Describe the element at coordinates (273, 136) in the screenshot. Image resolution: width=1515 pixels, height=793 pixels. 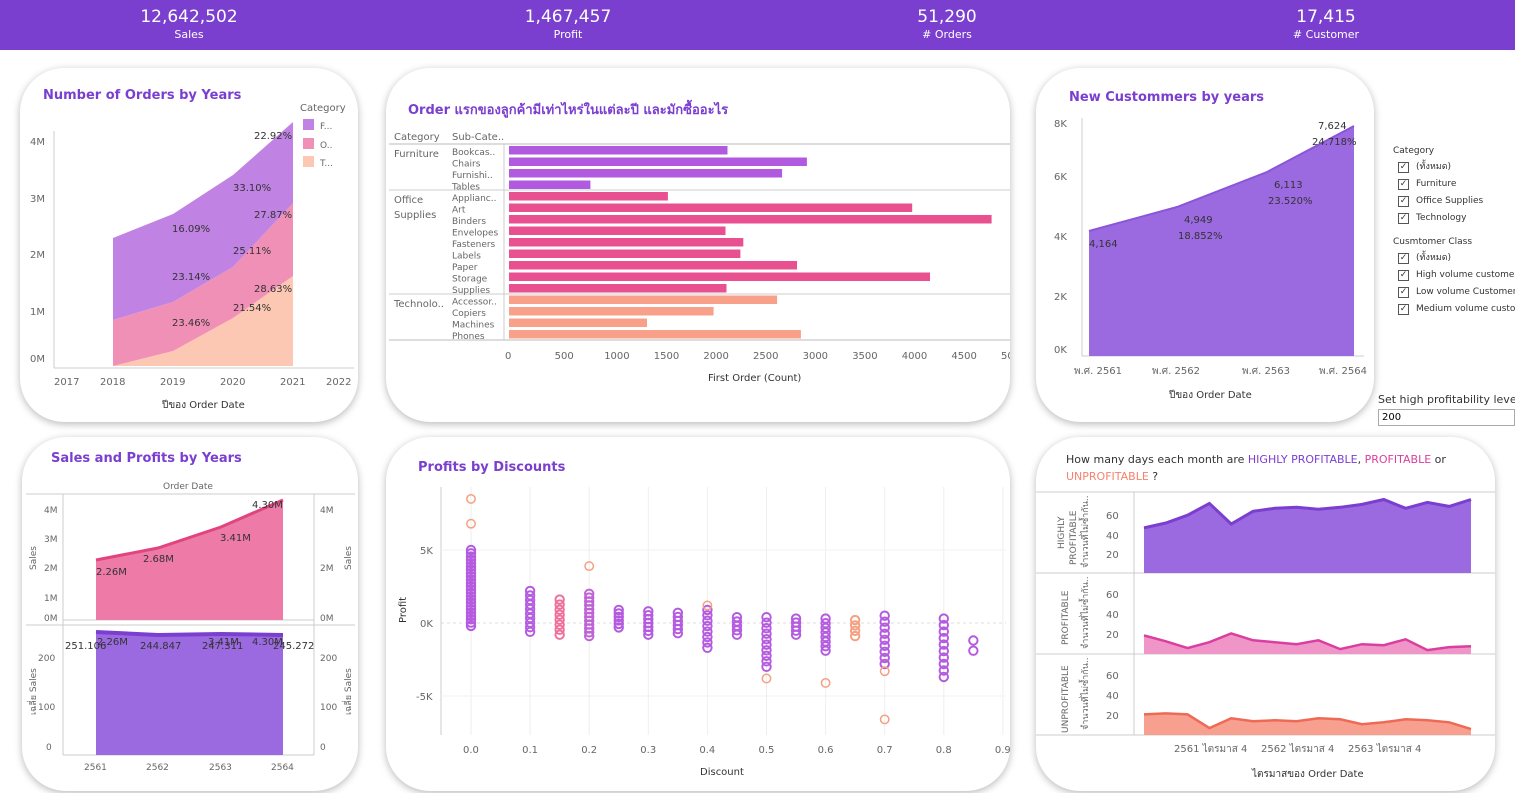
I see `data-label: 22.92%` at that location.